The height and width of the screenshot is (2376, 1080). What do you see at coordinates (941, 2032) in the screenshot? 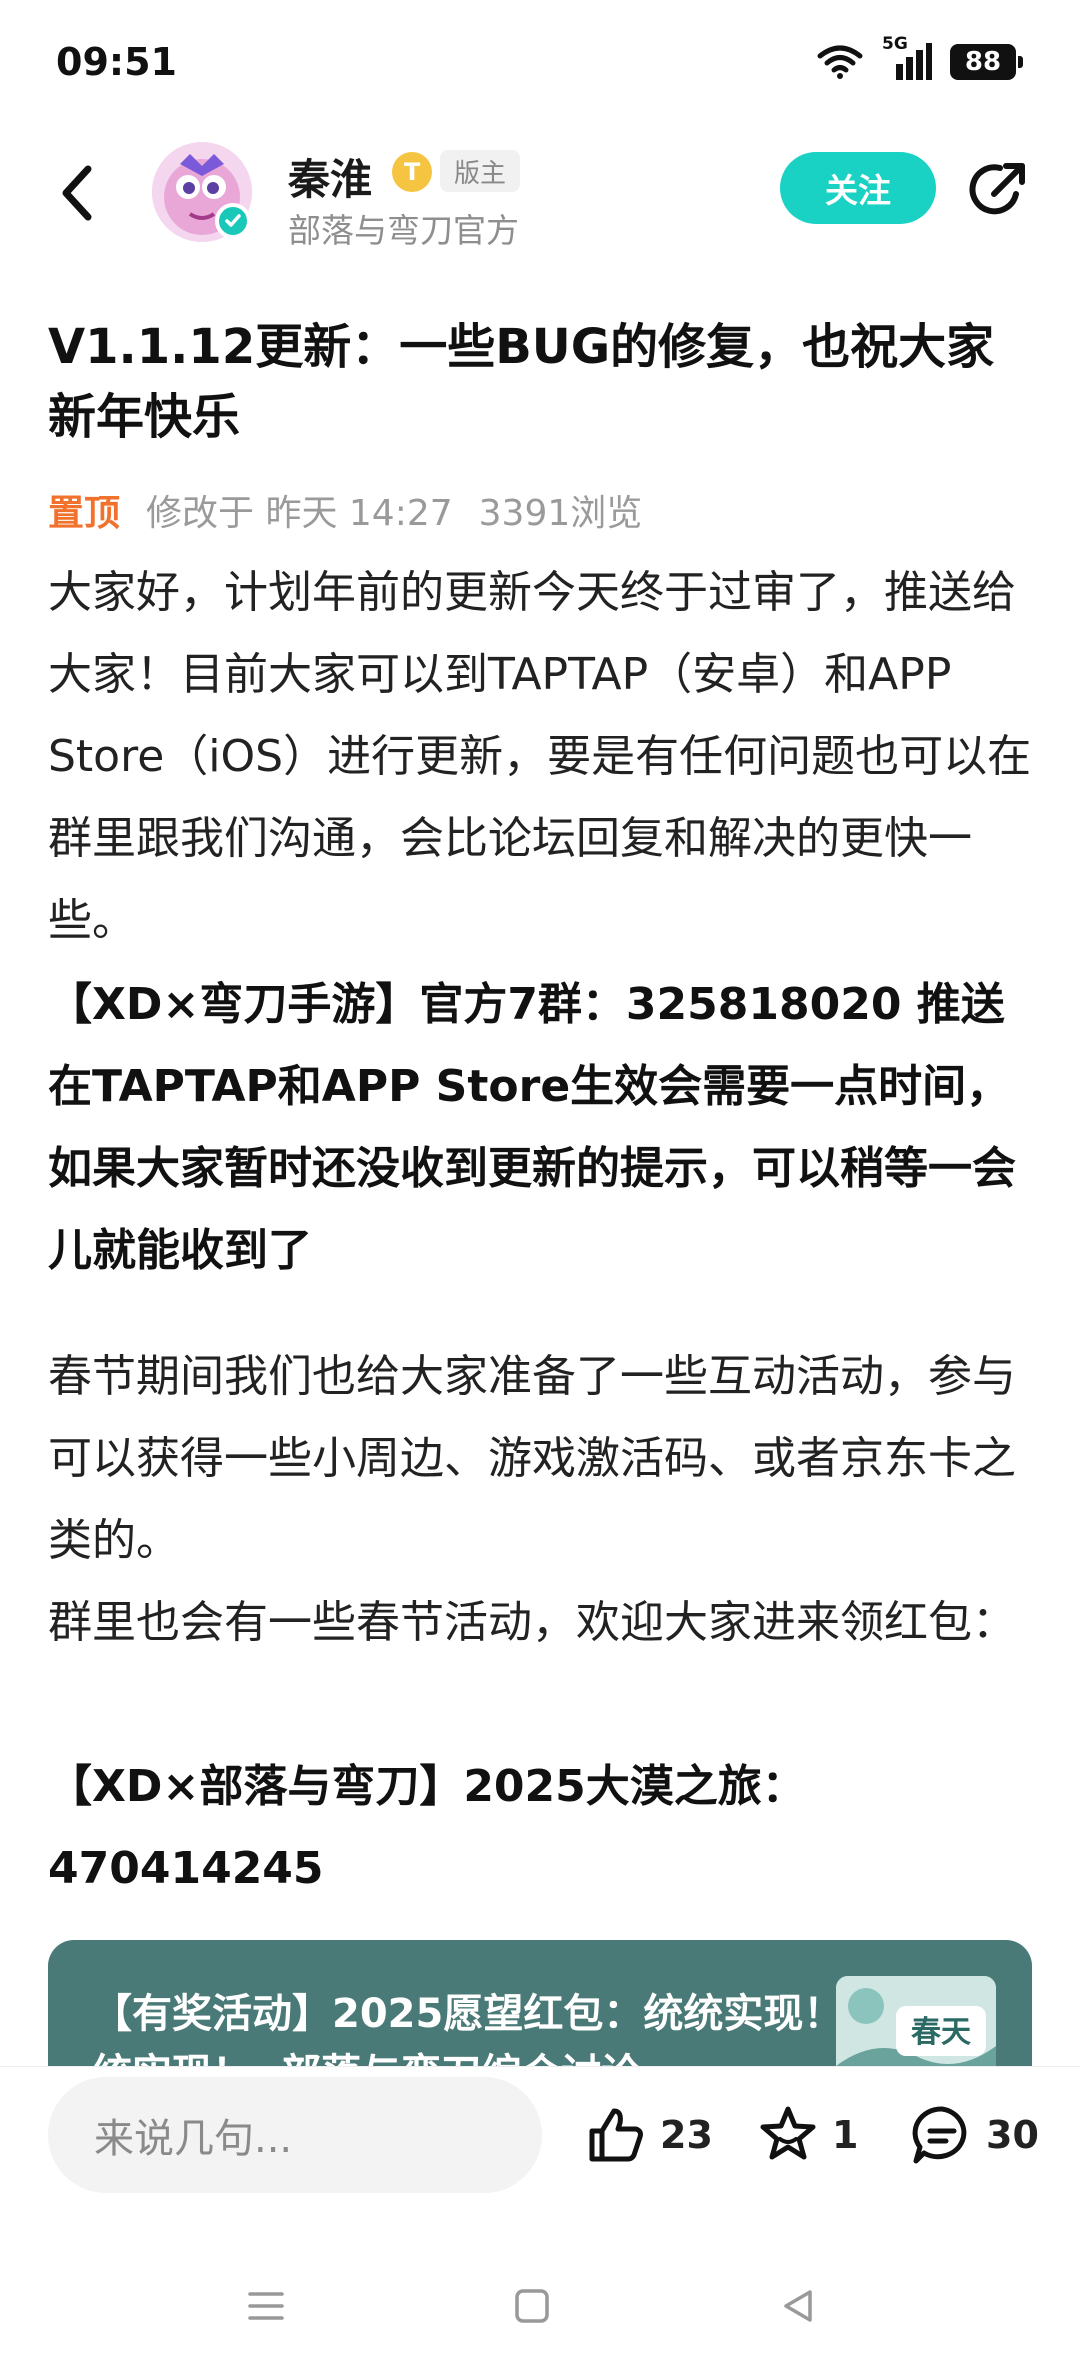
I see `thumbnail-text: 春天` at bounding box center [941, 2032].